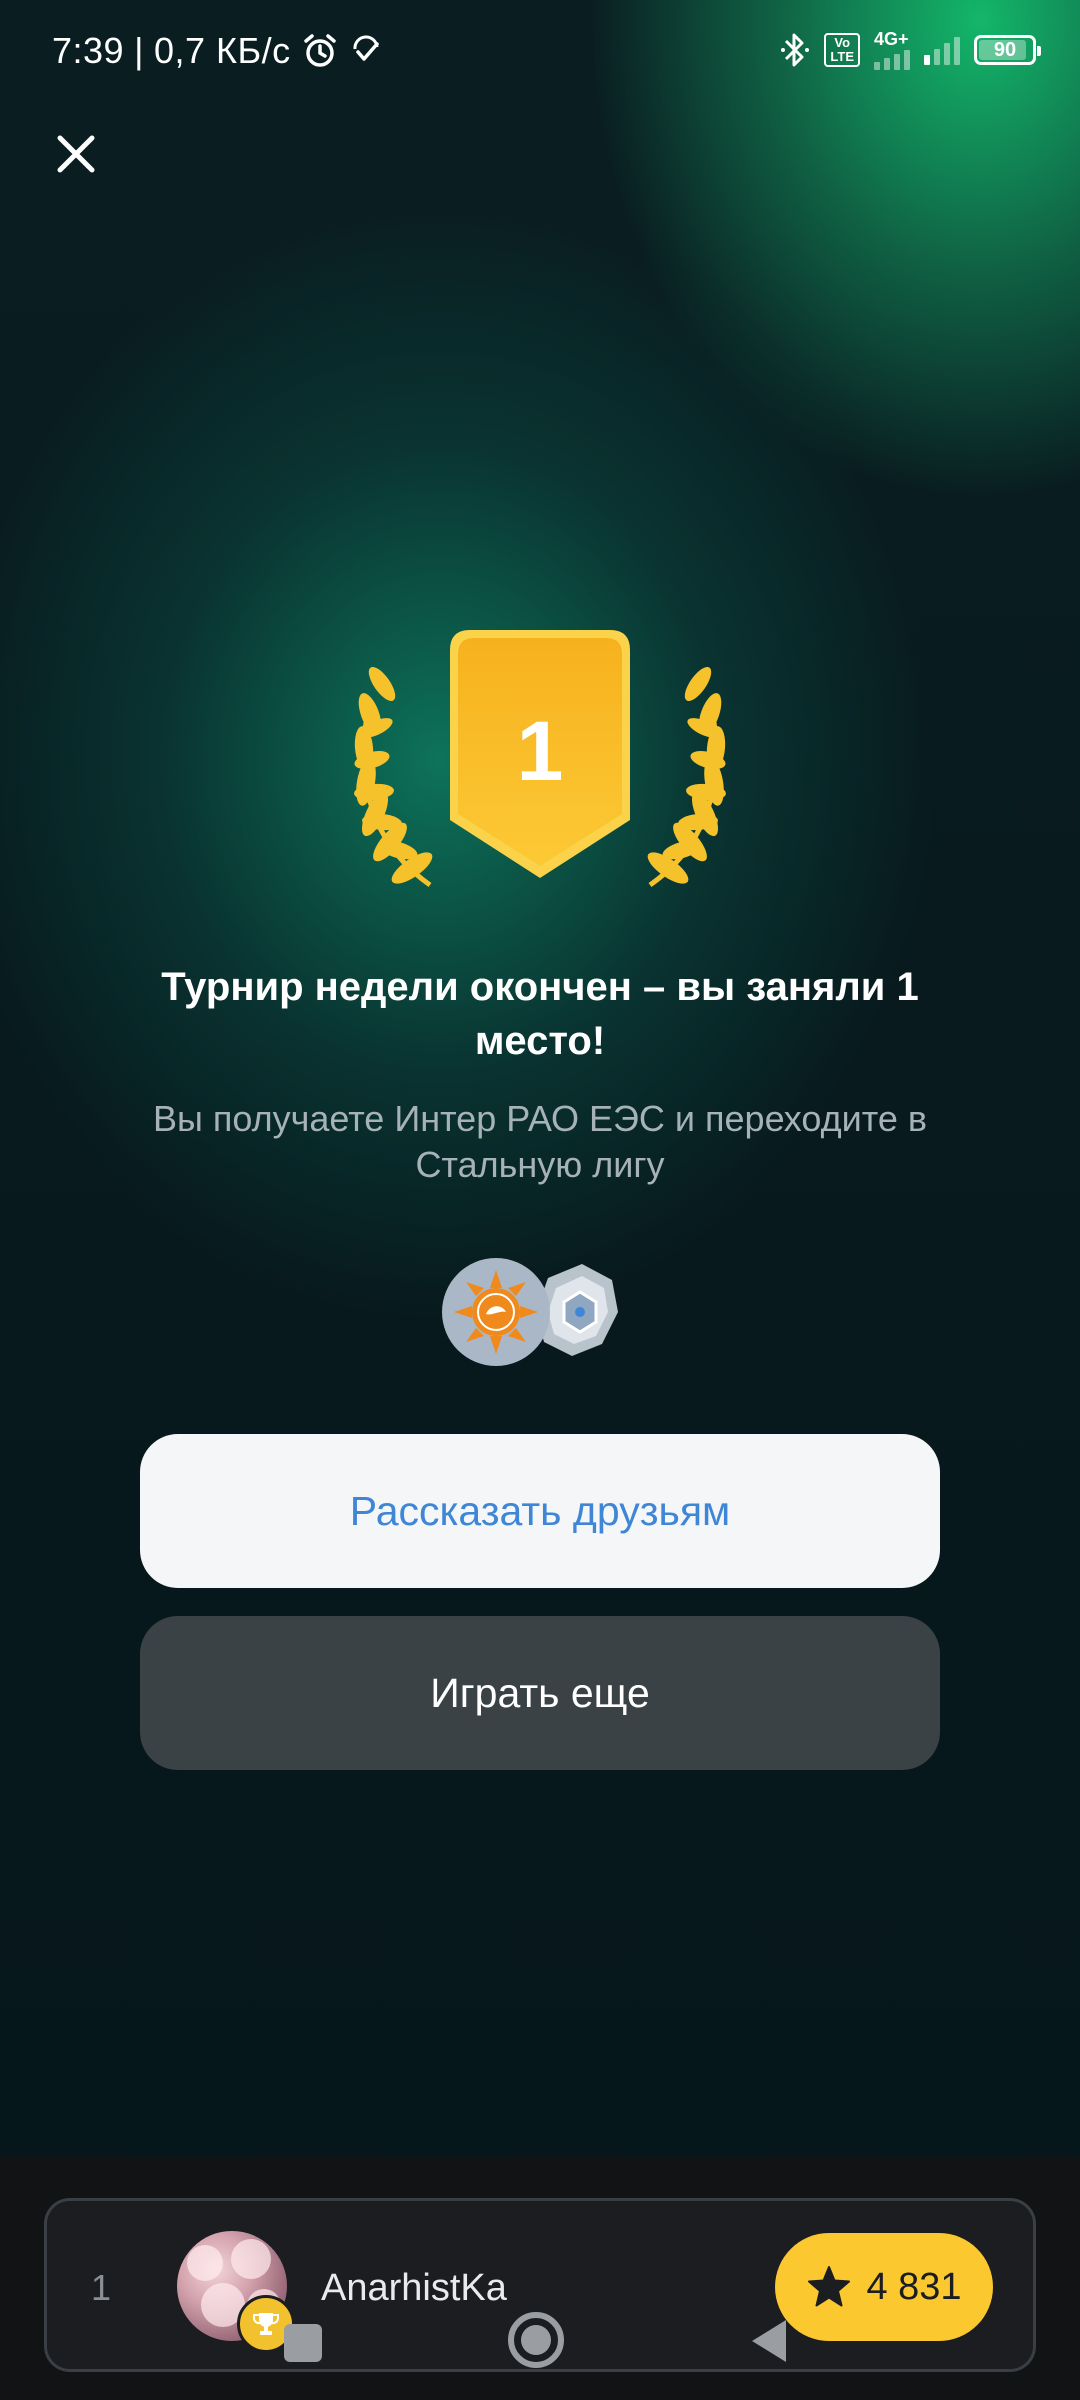 The image size is (1080, 2400). I want to click on back-triangle-icon, so click(769, 2341).